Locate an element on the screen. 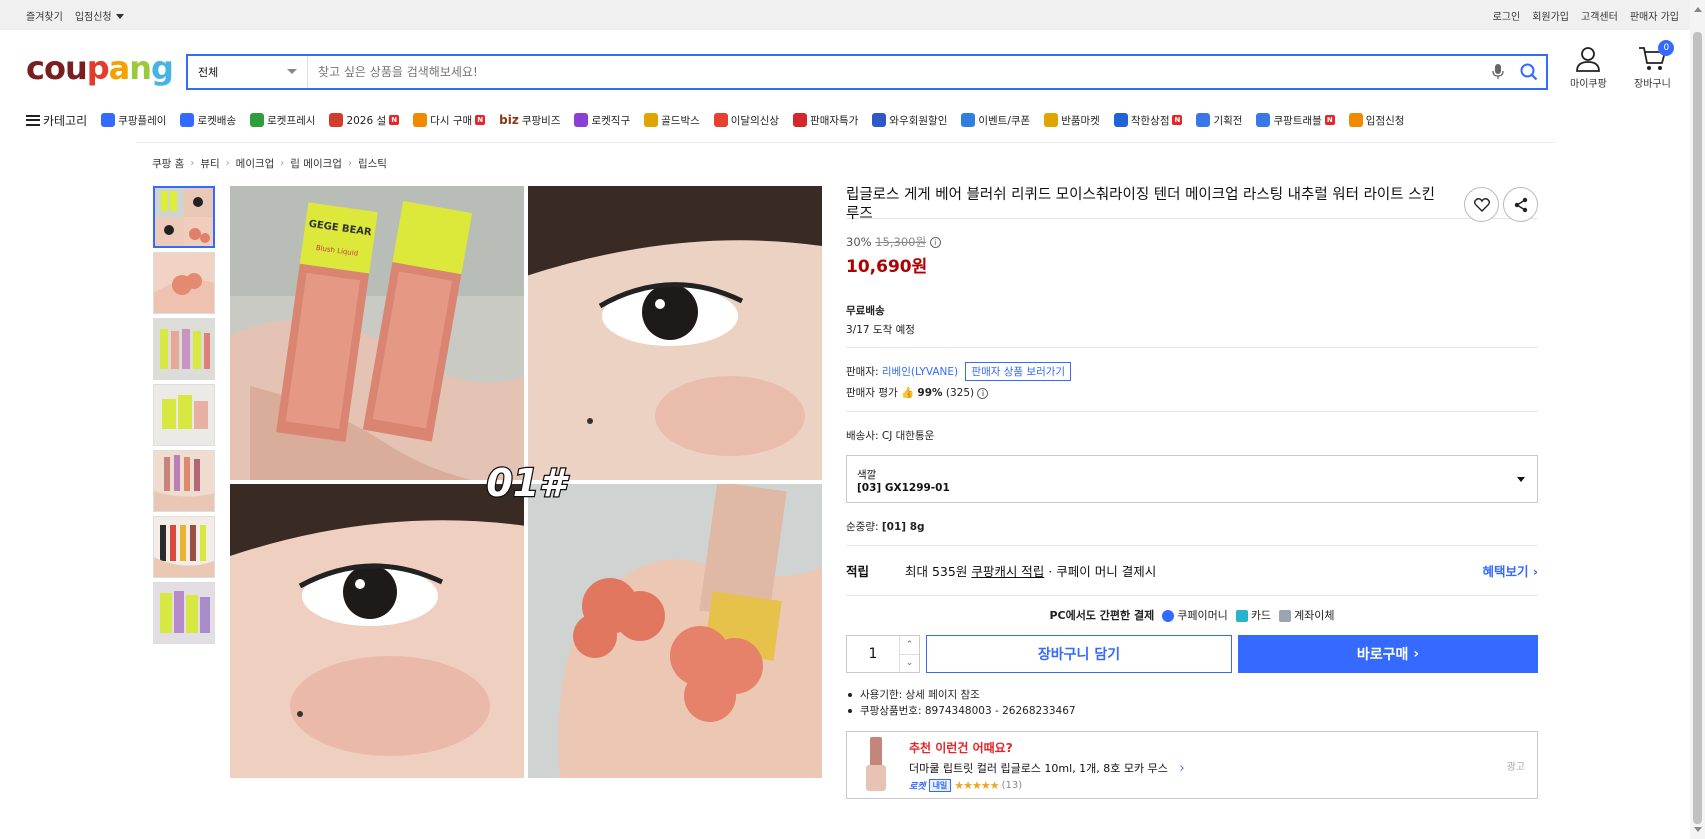 This screenshot has height=839, width=1705. breadcrumb-link: 립스틱 is located at coordinates (372, 163).